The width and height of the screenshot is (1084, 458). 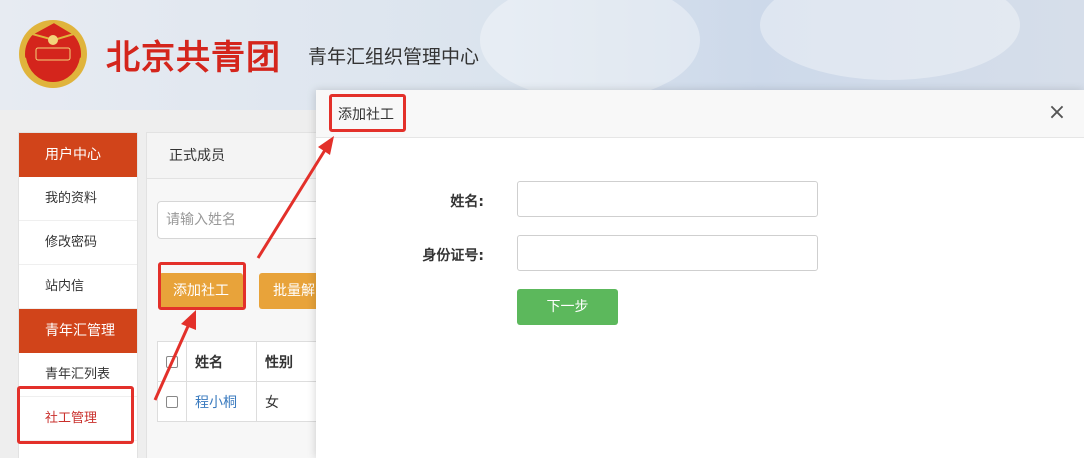 I want to click on sidebar-item-change-password: 修改密码, so click(x=78, y=243).